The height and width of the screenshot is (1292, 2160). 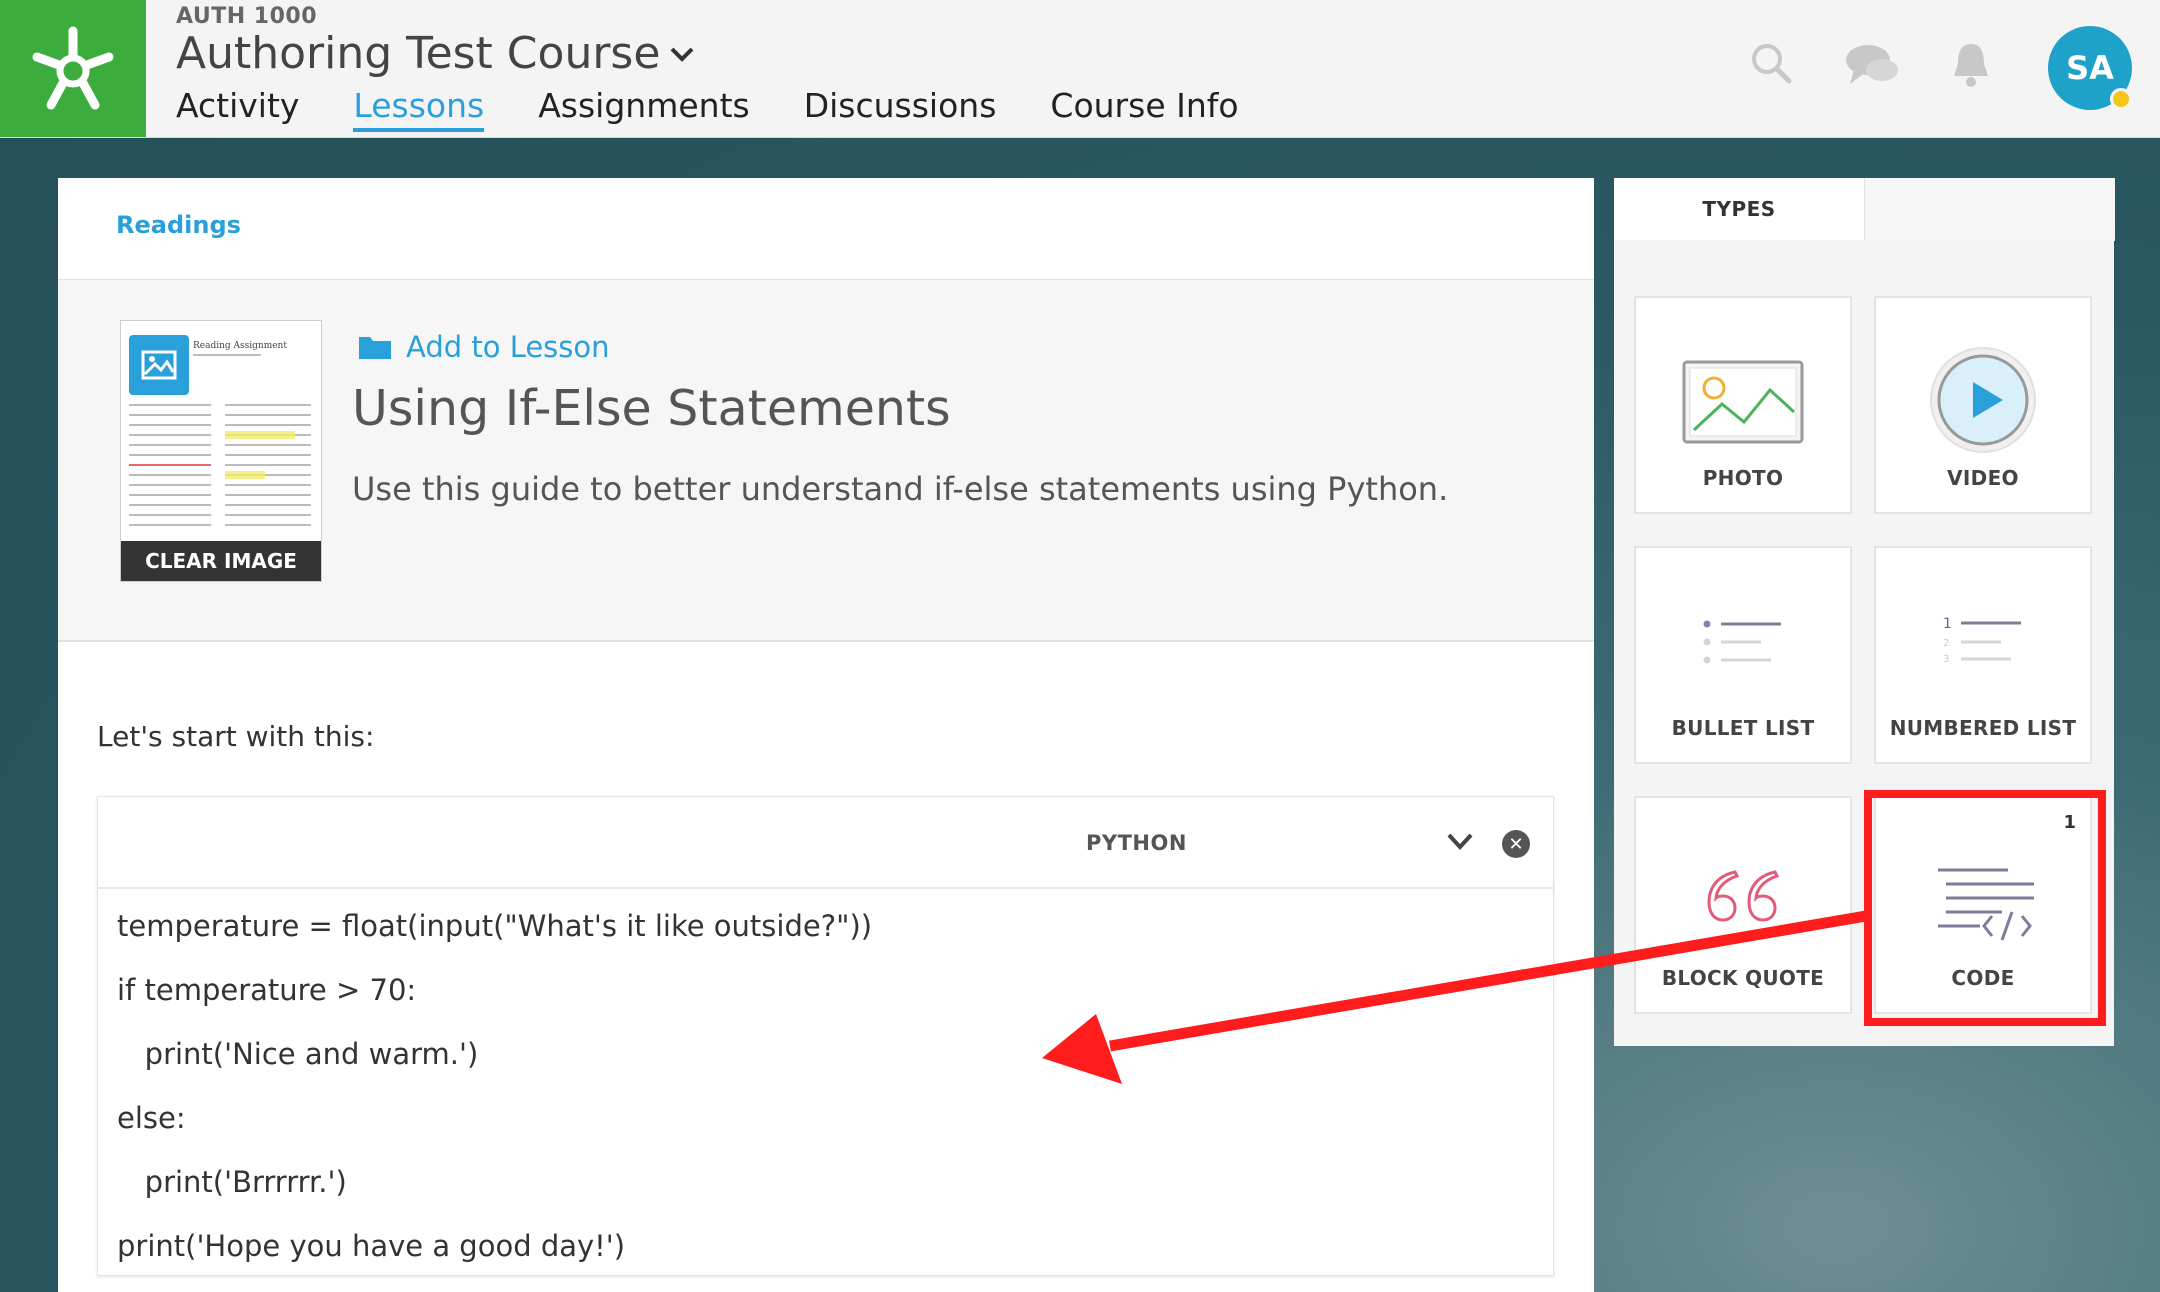 I want to click on quote-icon, so click(x=1743, y=896).